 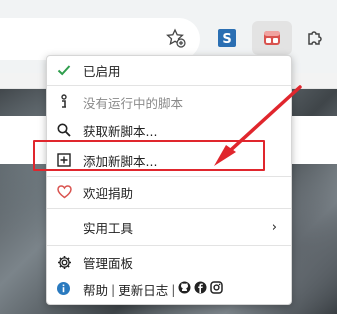 What do you see at coordinates (102, 71) in the screenshot?
I see `menu-item-label: 已启用` at bounding box center [102, 71].